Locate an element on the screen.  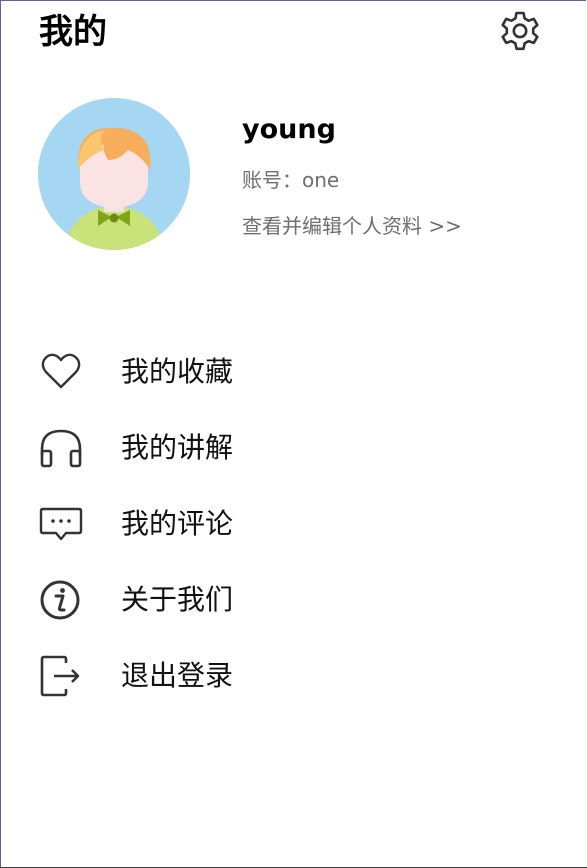
menu-label: 关于我们 is located at coordinates (177, 599).